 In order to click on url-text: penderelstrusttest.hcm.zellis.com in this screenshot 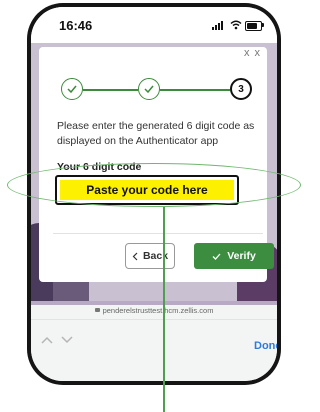, I will do `click(158, 310)`.